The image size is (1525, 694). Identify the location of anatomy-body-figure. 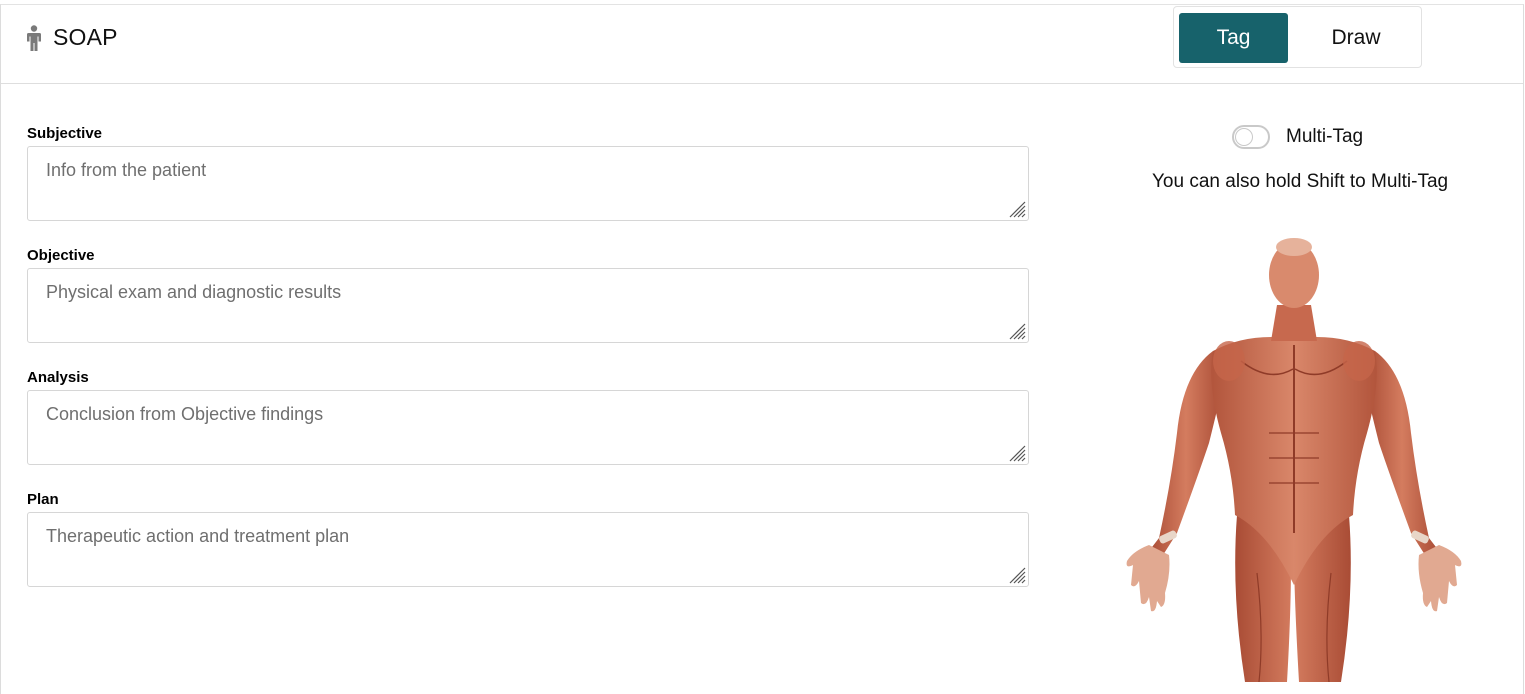
(1294, 457).